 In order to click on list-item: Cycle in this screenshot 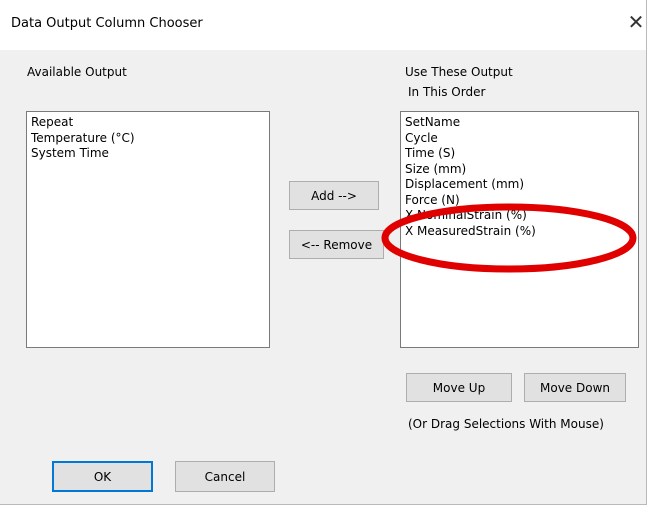, I will do `click(519, 139)`.